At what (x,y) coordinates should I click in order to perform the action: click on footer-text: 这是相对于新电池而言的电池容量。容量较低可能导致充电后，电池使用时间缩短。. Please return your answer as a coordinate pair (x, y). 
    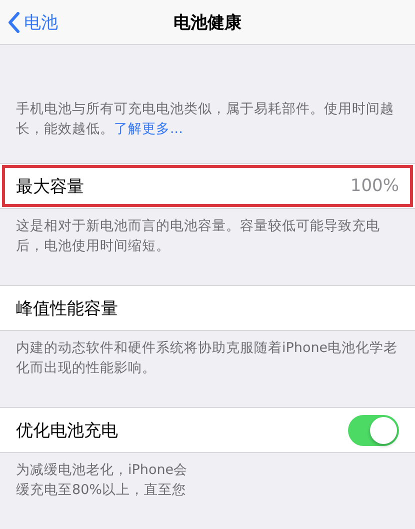
    Looking at the image, I should click on (198, 236).